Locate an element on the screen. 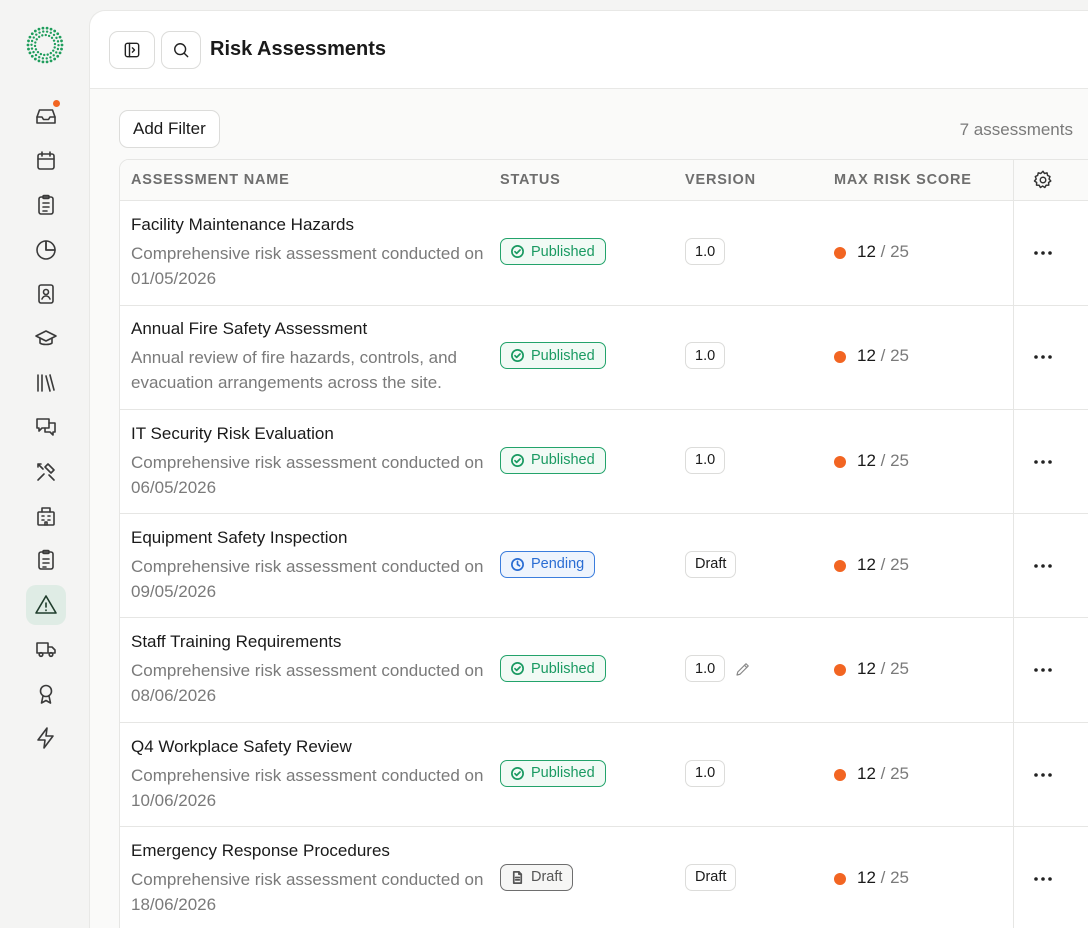  assessment-name: Facility Maintenance Hazards is located at coordinates (242, 225).